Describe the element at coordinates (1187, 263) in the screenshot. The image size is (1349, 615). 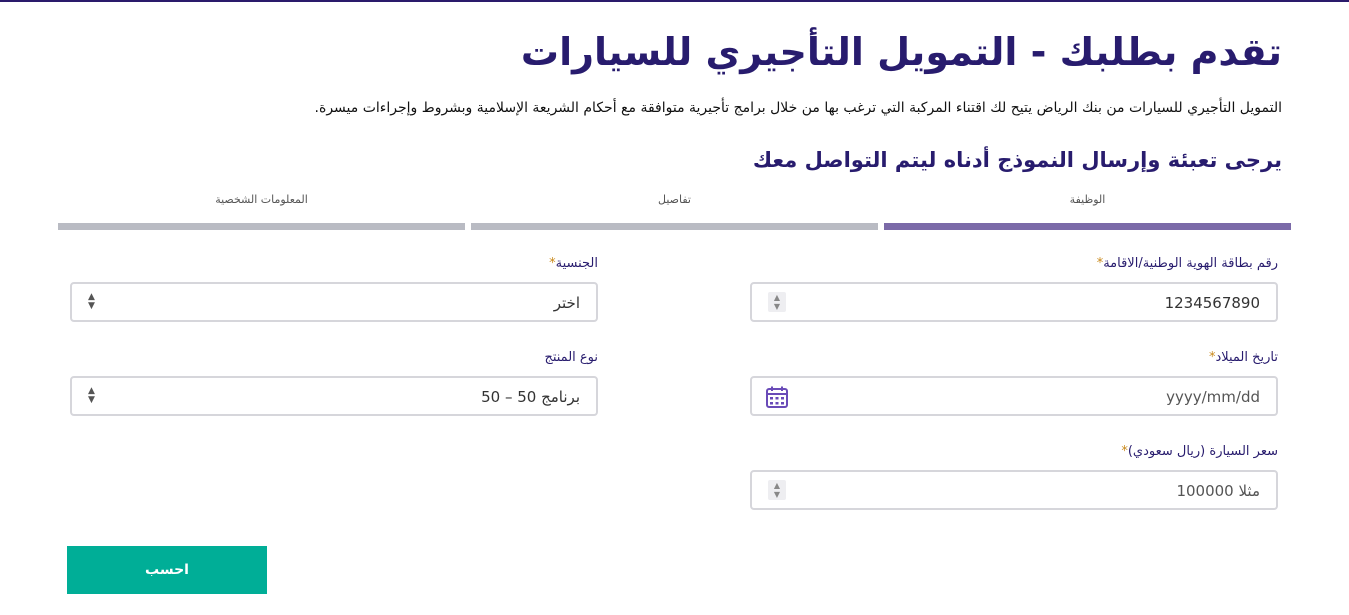
I see `id-number-label: رقم بطاقة الهوية الوطنية/الاقامة*` at that location.